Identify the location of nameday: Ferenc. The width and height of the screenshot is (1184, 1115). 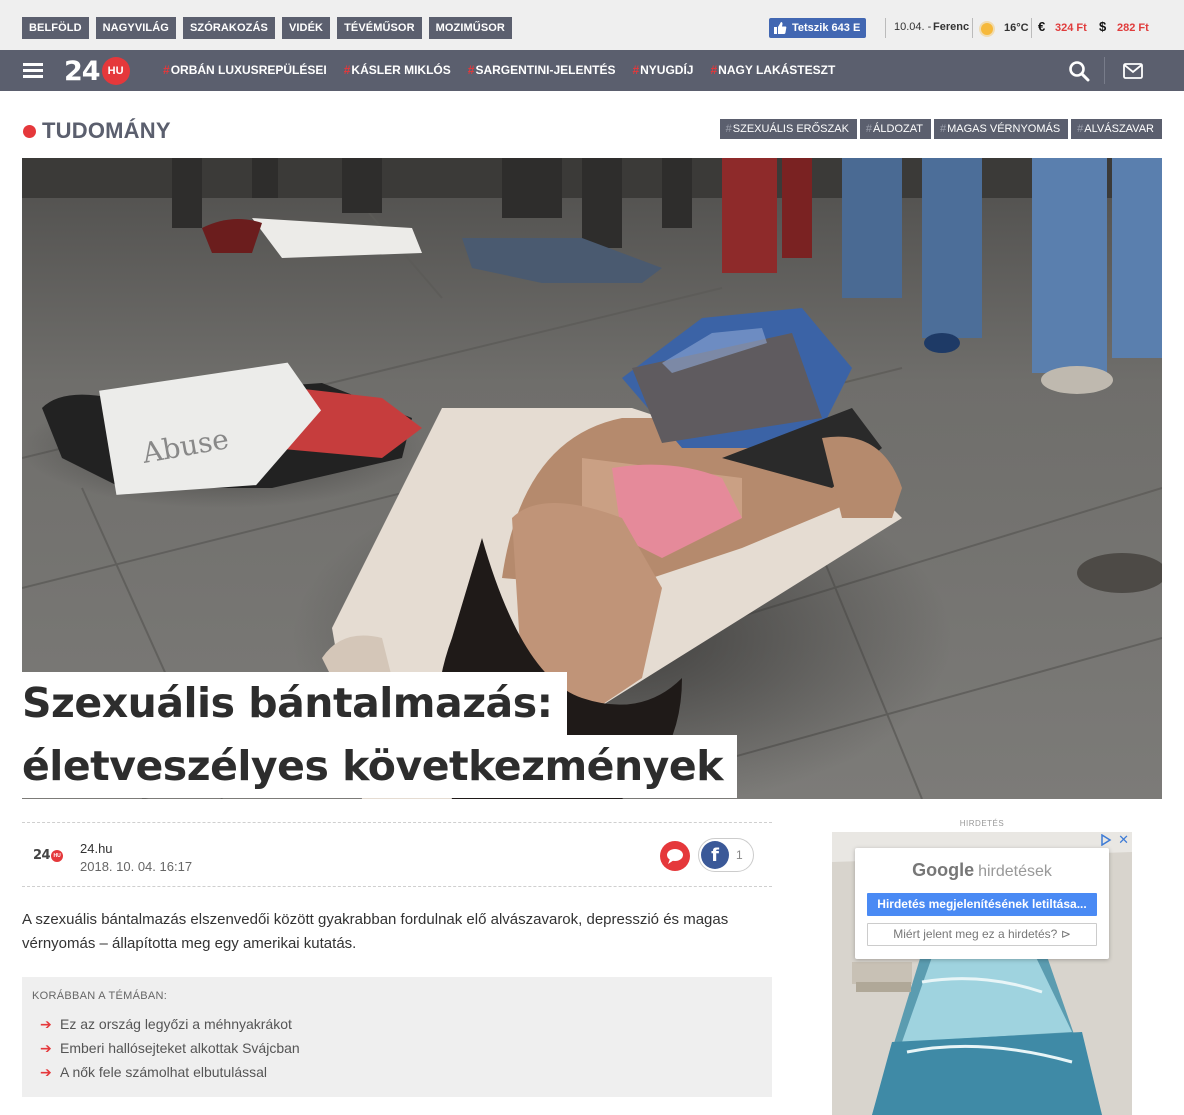
(951, 27).